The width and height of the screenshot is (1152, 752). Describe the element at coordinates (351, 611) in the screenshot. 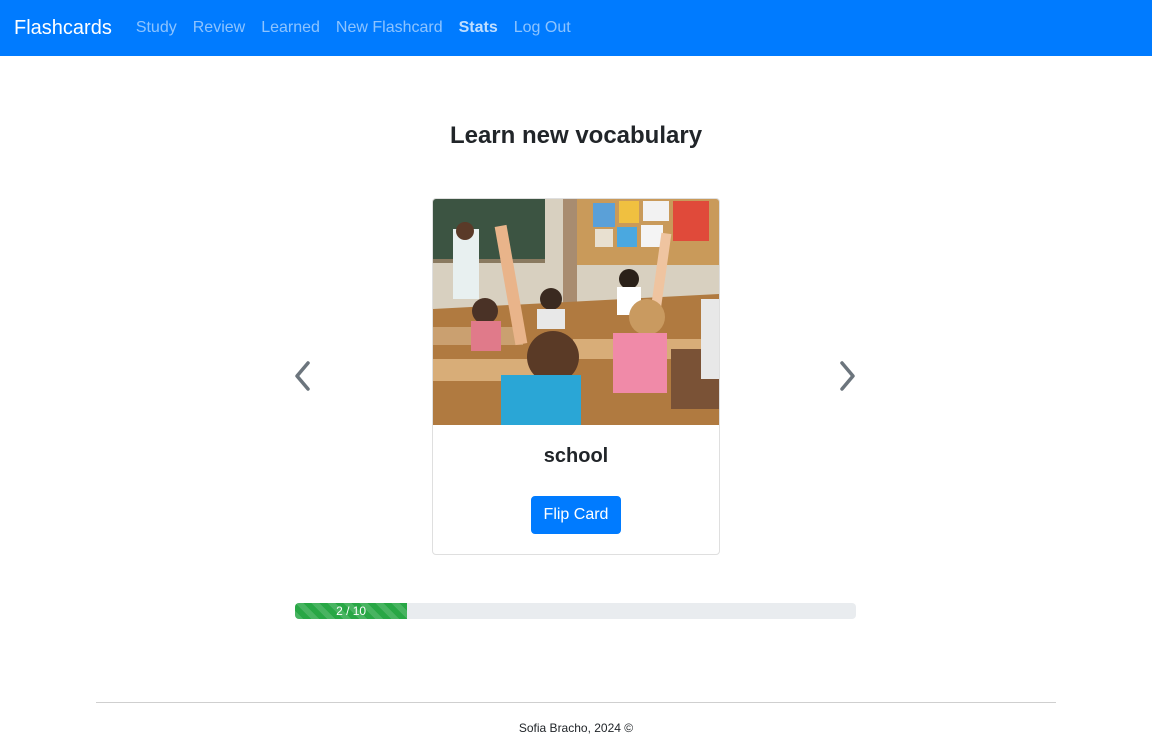

I see `progress-bar: 2 / 10` at that location.